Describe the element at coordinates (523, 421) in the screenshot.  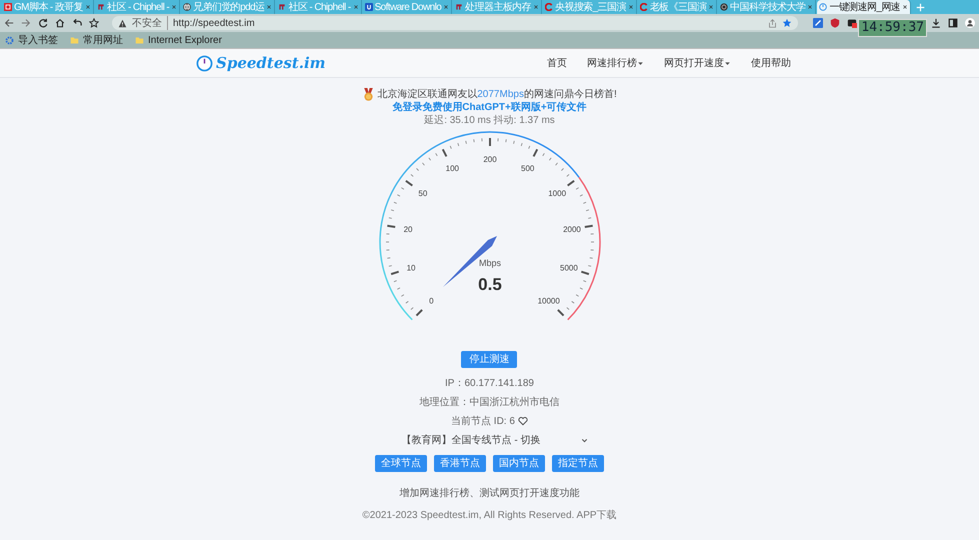
I see `heart-icon` at that location.